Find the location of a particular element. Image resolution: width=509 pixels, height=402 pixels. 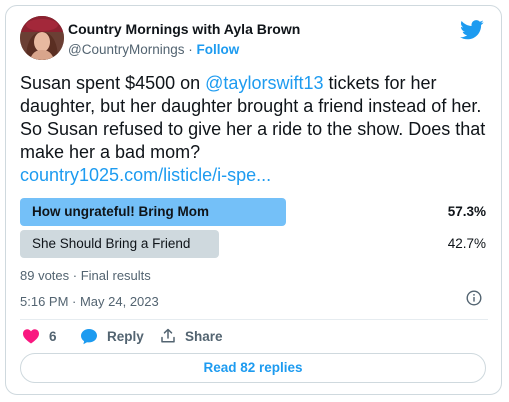

tweet-text-part1: Susan spent $4500 on is located at coordinates (113, 83).